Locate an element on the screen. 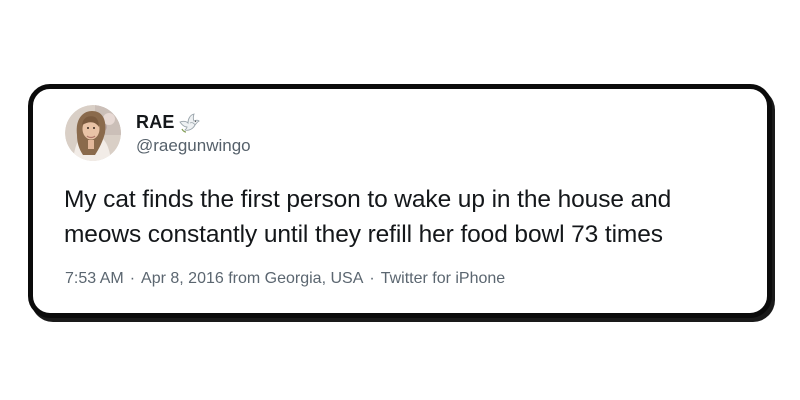 This screenshot has width=800, height=400. display-name: RAE is located at coordinates (155, 122).